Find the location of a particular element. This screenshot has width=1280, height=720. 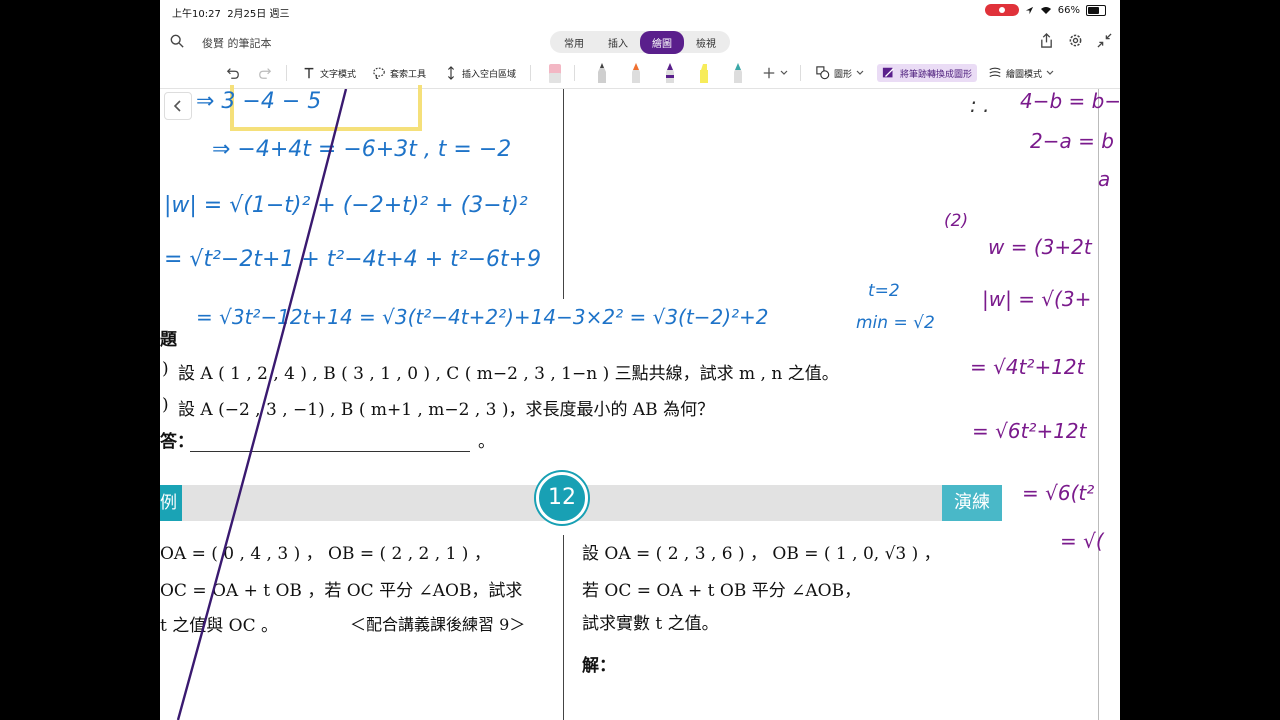

eraser-icon is located at coordinates (555, 73).